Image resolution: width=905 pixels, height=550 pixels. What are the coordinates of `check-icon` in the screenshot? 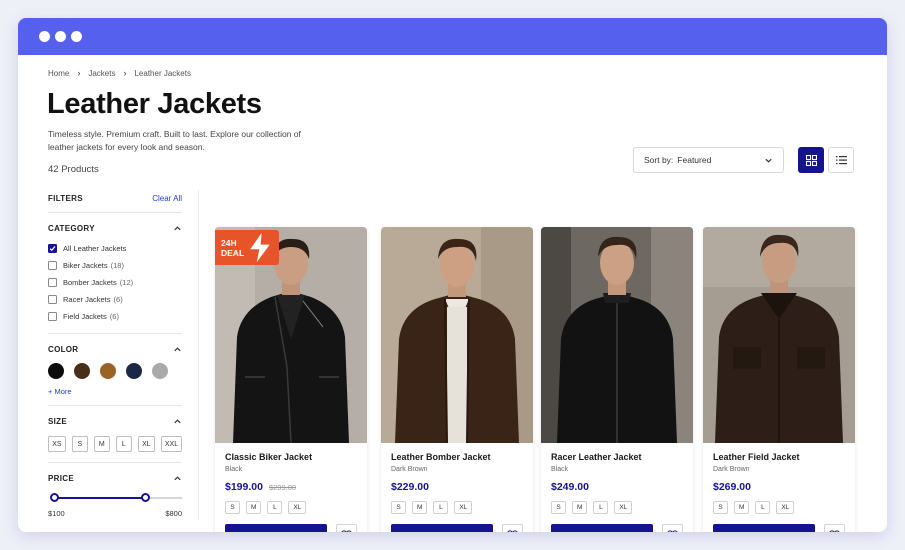 It's located at (52, 249).